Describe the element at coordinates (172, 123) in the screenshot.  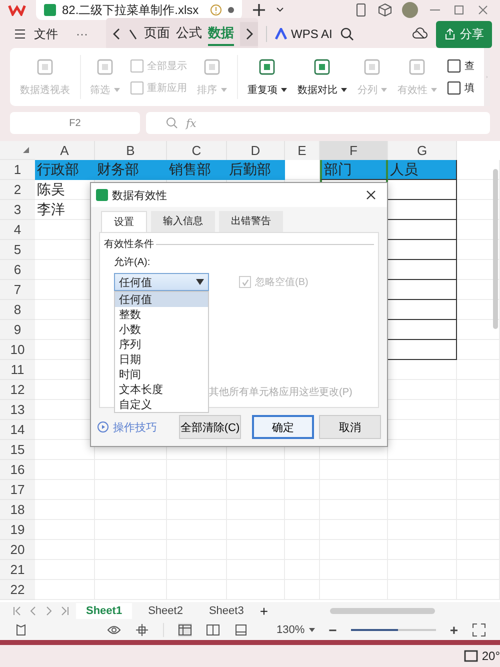
I see `zoom-icon` at that location.